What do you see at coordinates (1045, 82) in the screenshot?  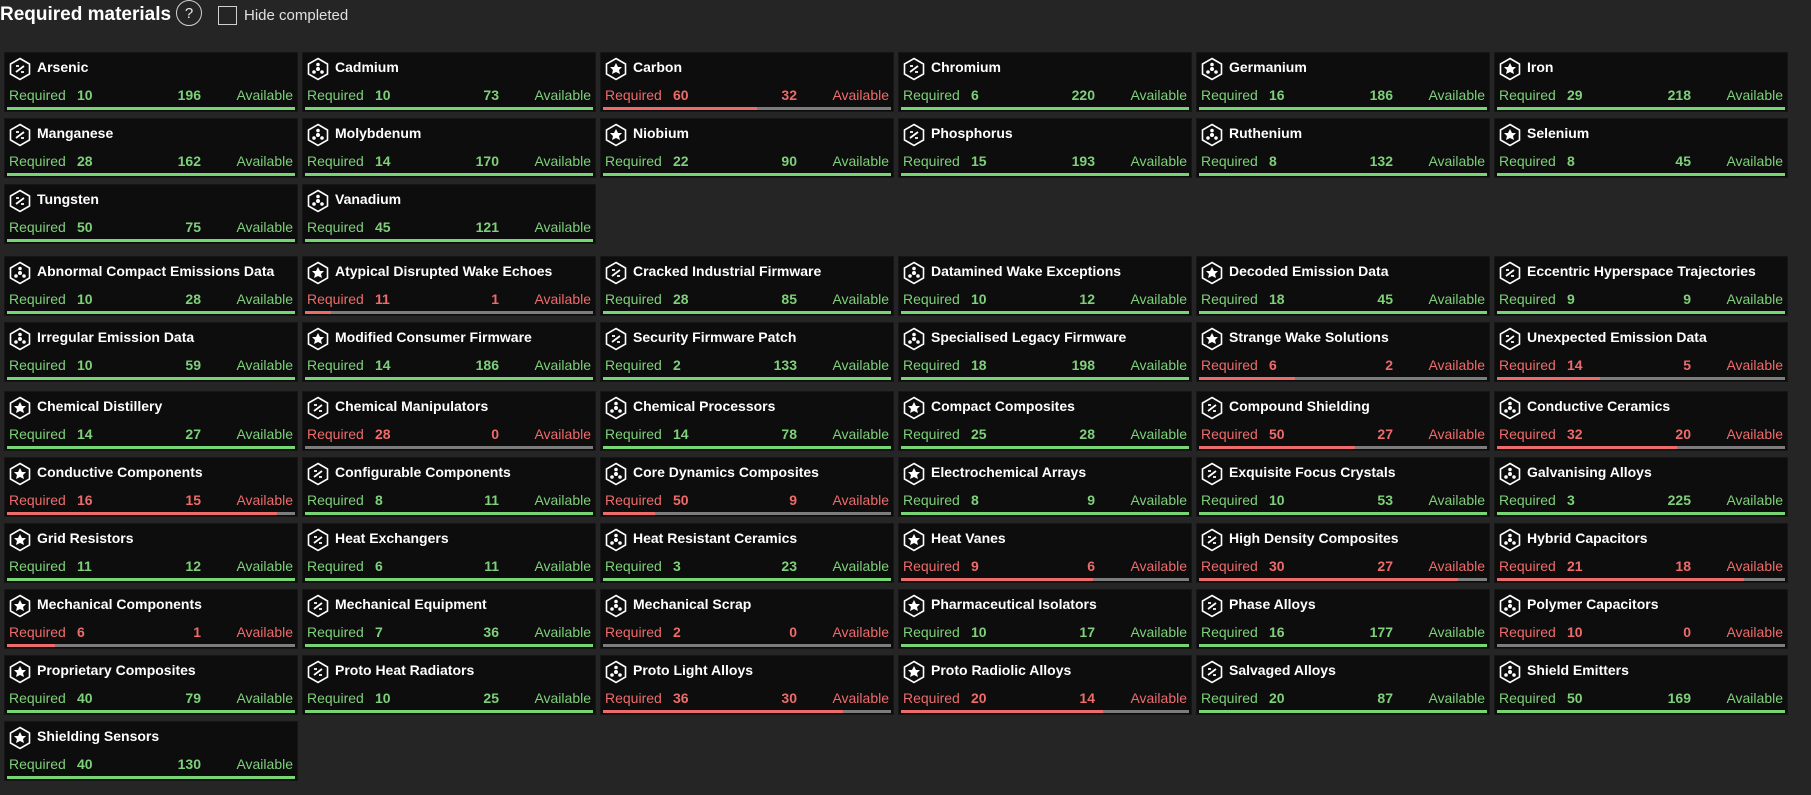 I see `material-card-chromium: Chromium Required 6 220 Available` at bounding box center [1045, 82].